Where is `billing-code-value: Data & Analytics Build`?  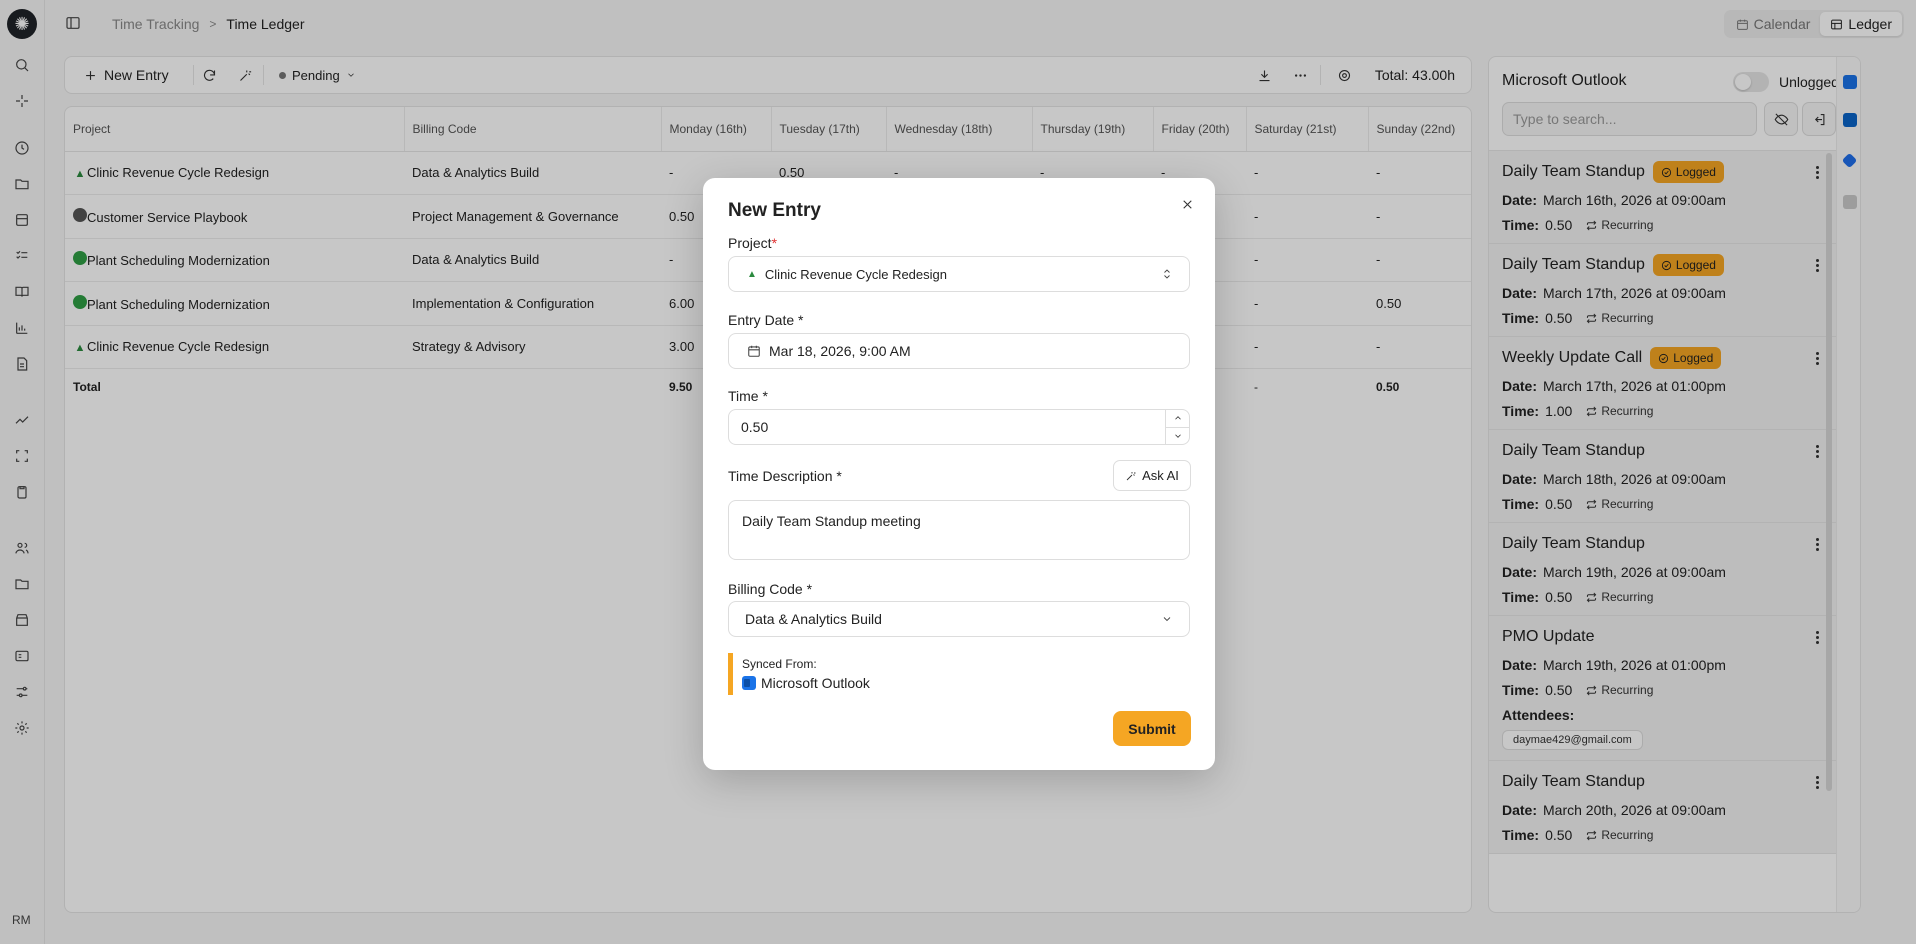
billing-code-value: Data & Analytics Build is located at coordinates (813, 619).